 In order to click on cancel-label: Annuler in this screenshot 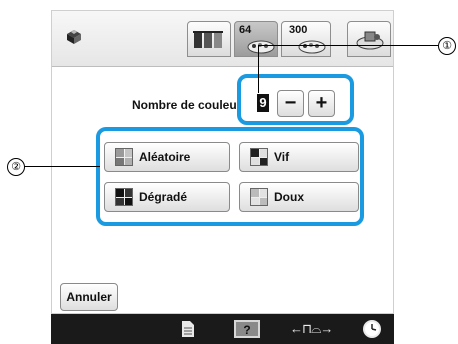, I will do `click(89, 297)`.